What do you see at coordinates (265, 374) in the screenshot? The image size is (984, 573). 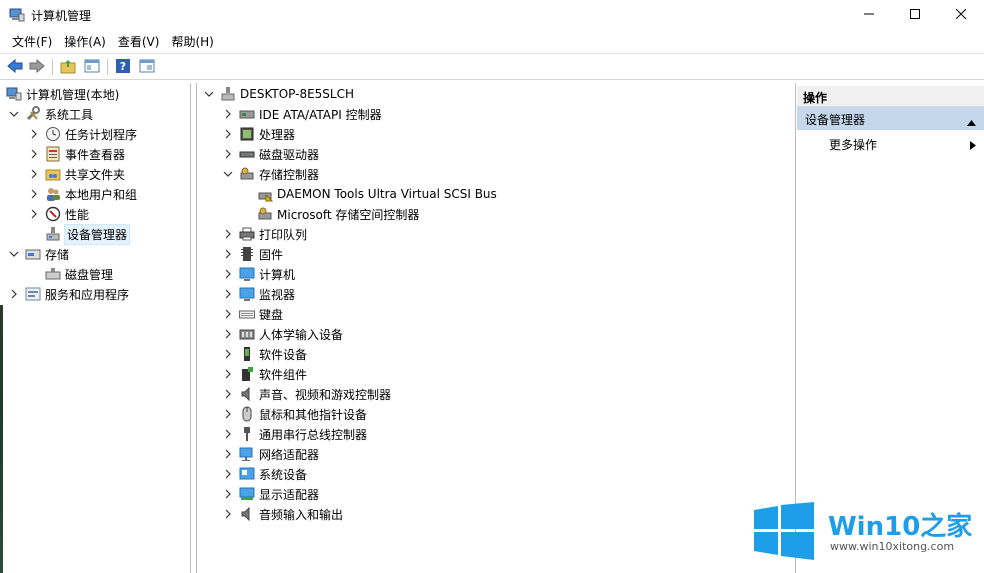 I see `device-category-software-components: 软件组件` at bounding box center [265, 374].